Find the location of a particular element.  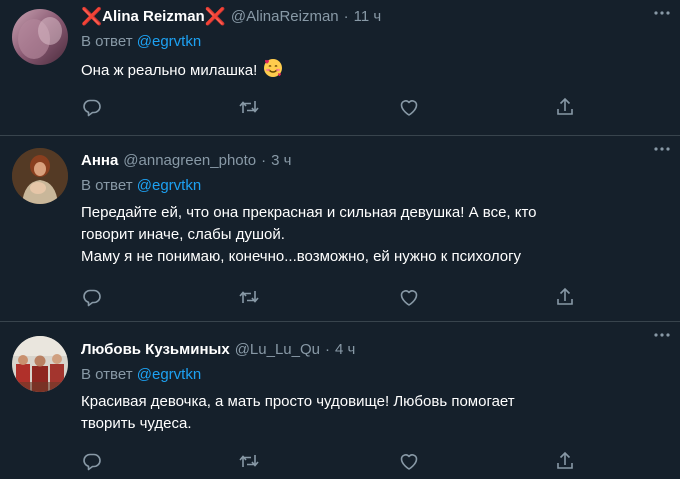

username-handle: @Lu_Lu_Qu is located at coordinates (277, 350).